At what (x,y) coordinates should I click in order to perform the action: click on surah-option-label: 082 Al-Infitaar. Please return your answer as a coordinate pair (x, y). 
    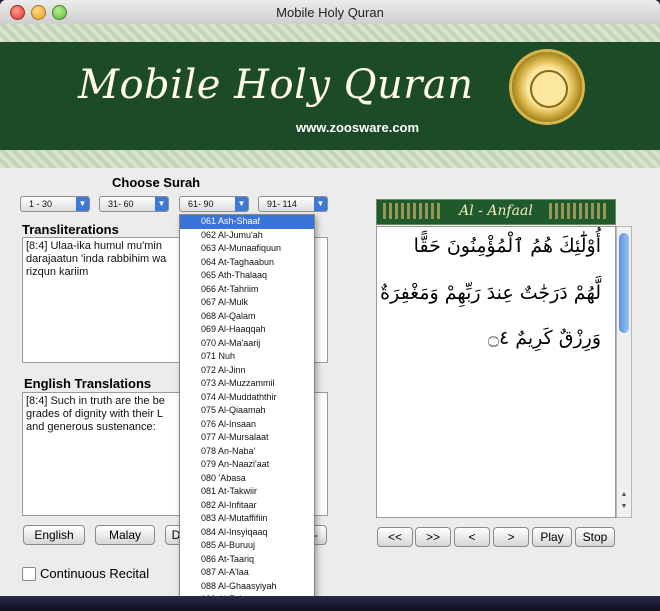
    Looking at the image, I should click on (229, 504).